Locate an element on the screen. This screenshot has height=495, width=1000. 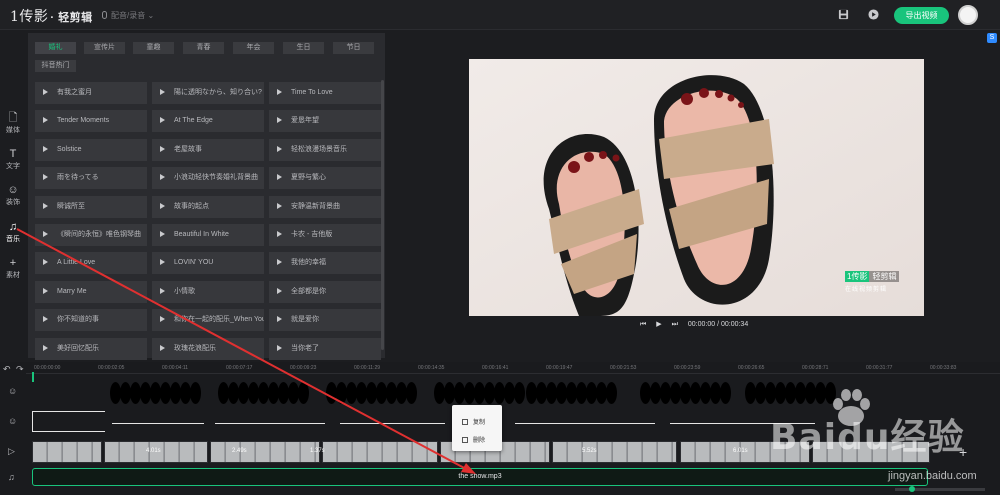
music-item: 瞬诚所至 is located at coordinates (91, 206).